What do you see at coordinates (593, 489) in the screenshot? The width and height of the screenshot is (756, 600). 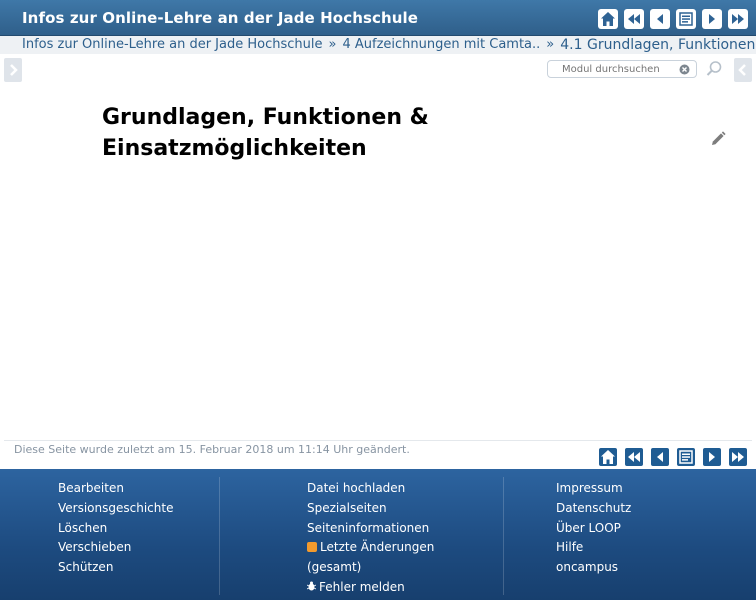 I see `footer-link-imprint: Impressum` at bounding box center [593, 489].